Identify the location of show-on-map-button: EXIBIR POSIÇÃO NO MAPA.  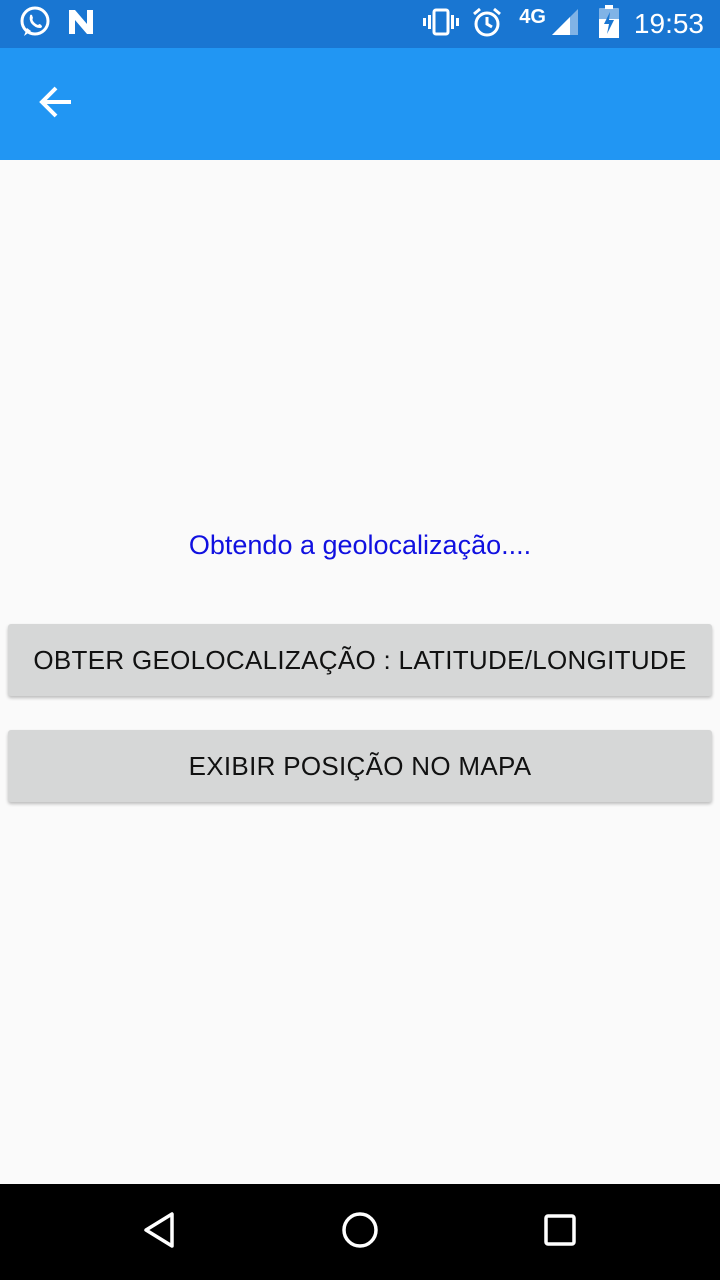
(360, 766).